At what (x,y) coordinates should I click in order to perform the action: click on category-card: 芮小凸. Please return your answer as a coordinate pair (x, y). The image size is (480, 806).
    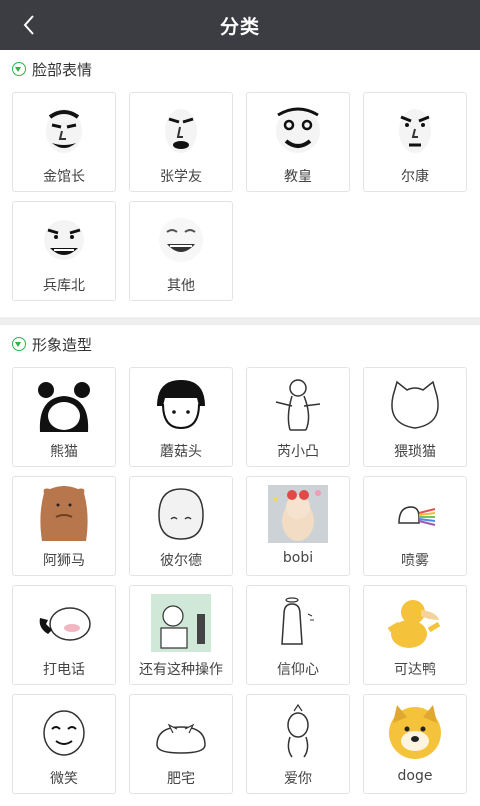
    Looking at the image, I should click on (298, 417).